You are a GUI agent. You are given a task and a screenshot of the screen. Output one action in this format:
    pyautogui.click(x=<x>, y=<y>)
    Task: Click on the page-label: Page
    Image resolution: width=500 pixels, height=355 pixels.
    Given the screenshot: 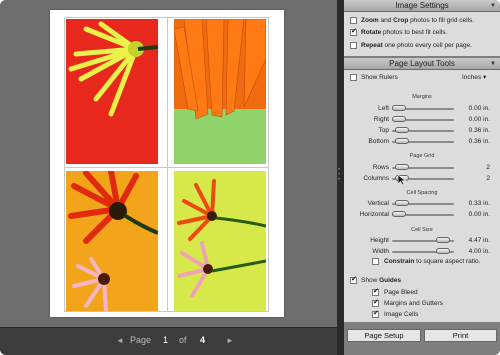 What is the action you would take?
    pyautogui.click(x=141, y=340)
    